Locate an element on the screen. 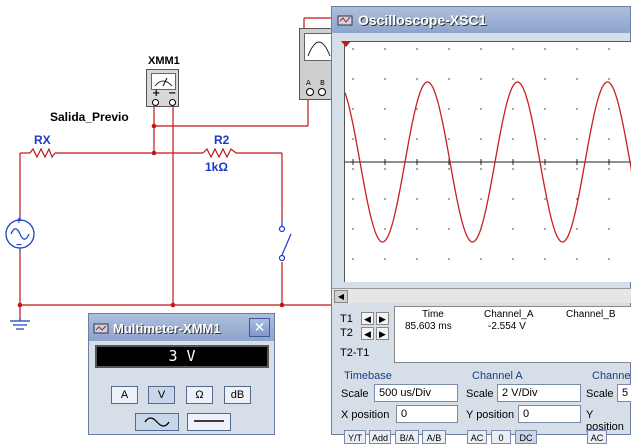 The width and height of the screenshot is (631, 445). r2-label: R2 is located at coordinates (222, 140).